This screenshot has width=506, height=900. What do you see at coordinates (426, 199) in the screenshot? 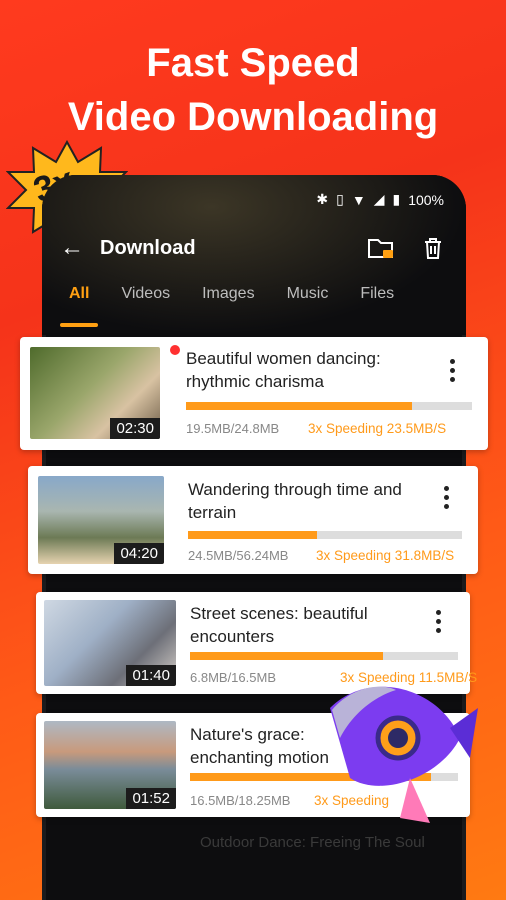
I see `battery-level: 100%` at bounding box center [426, 199].